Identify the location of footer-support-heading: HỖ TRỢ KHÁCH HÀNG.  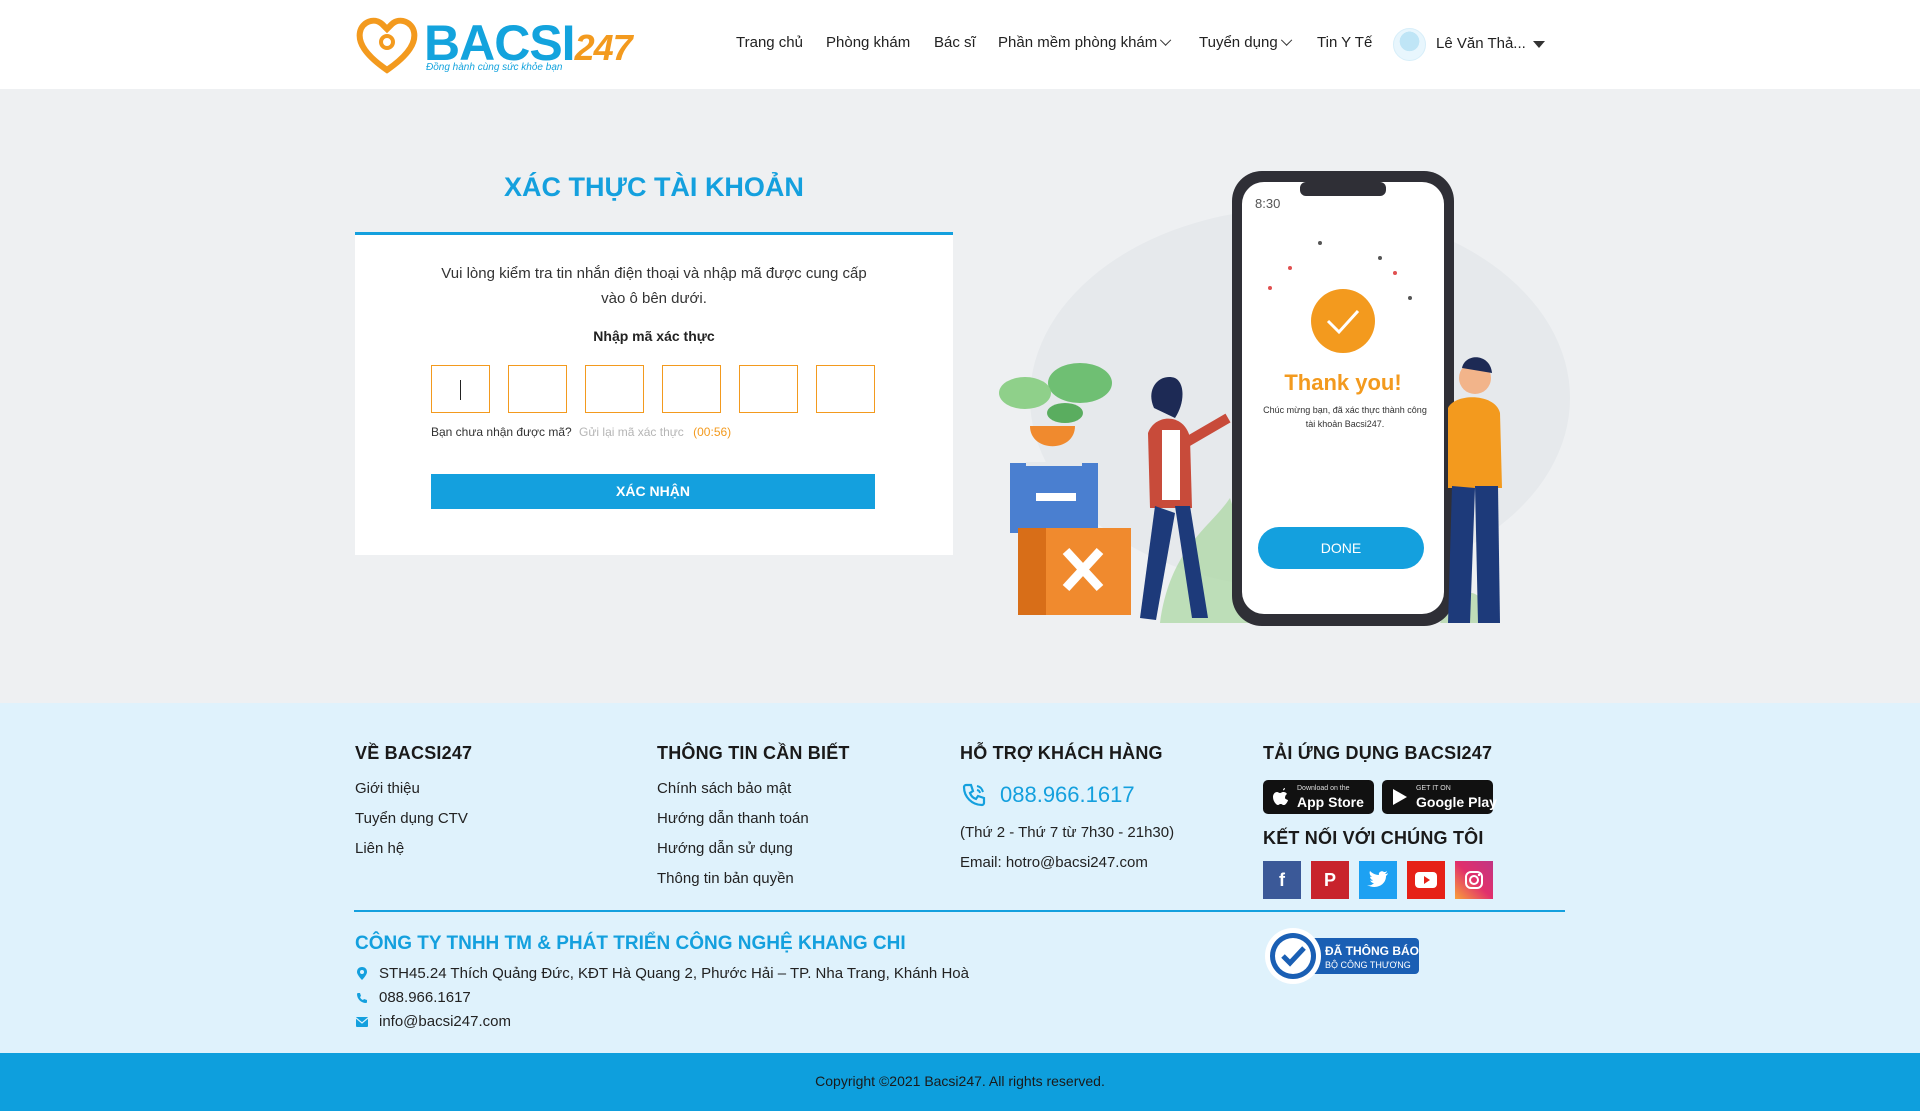
(1061, 753).